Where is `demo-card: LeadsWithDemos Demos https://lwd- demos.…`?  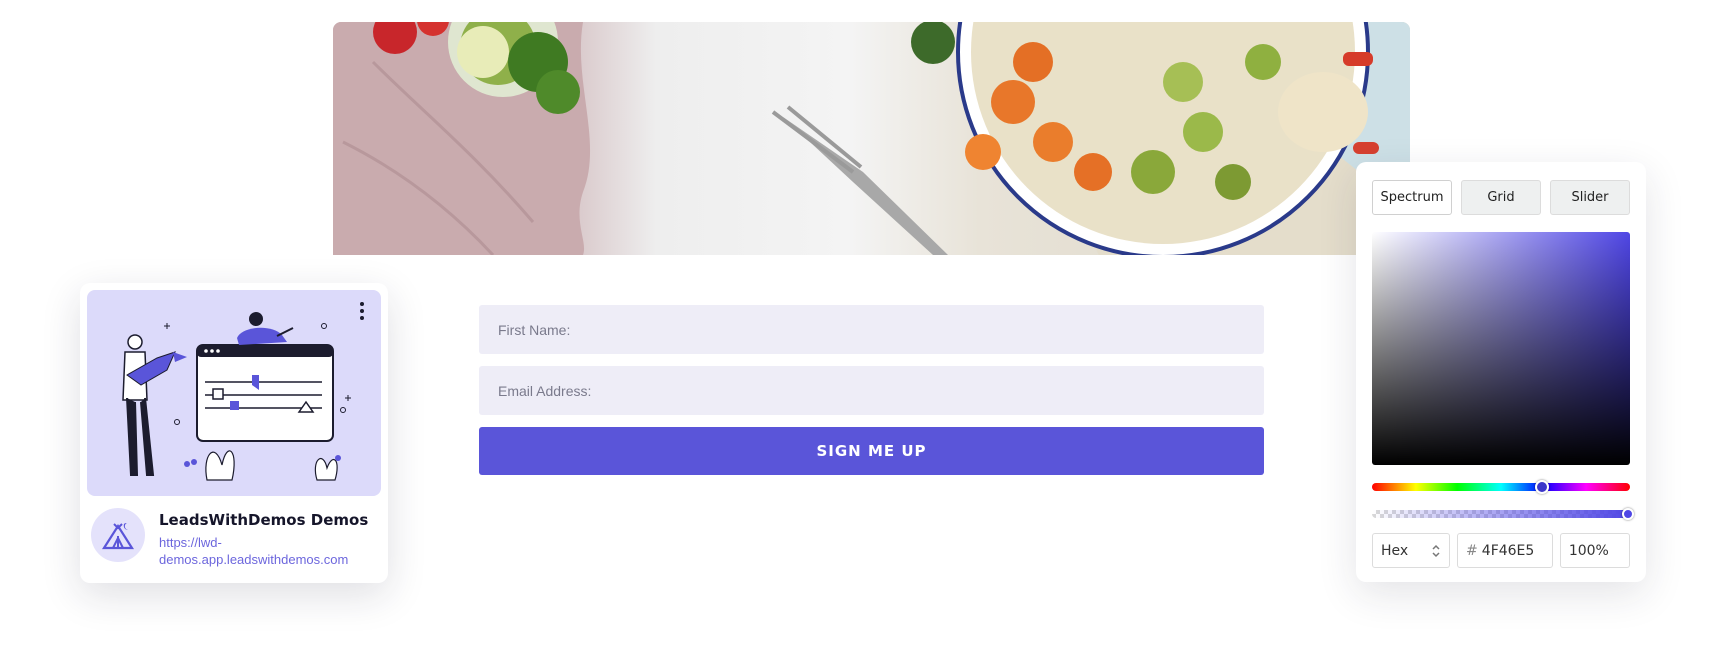 demo-card: LeadsWithDemos Demos https://lwd- demos.… is located at coordinates (234, 433).